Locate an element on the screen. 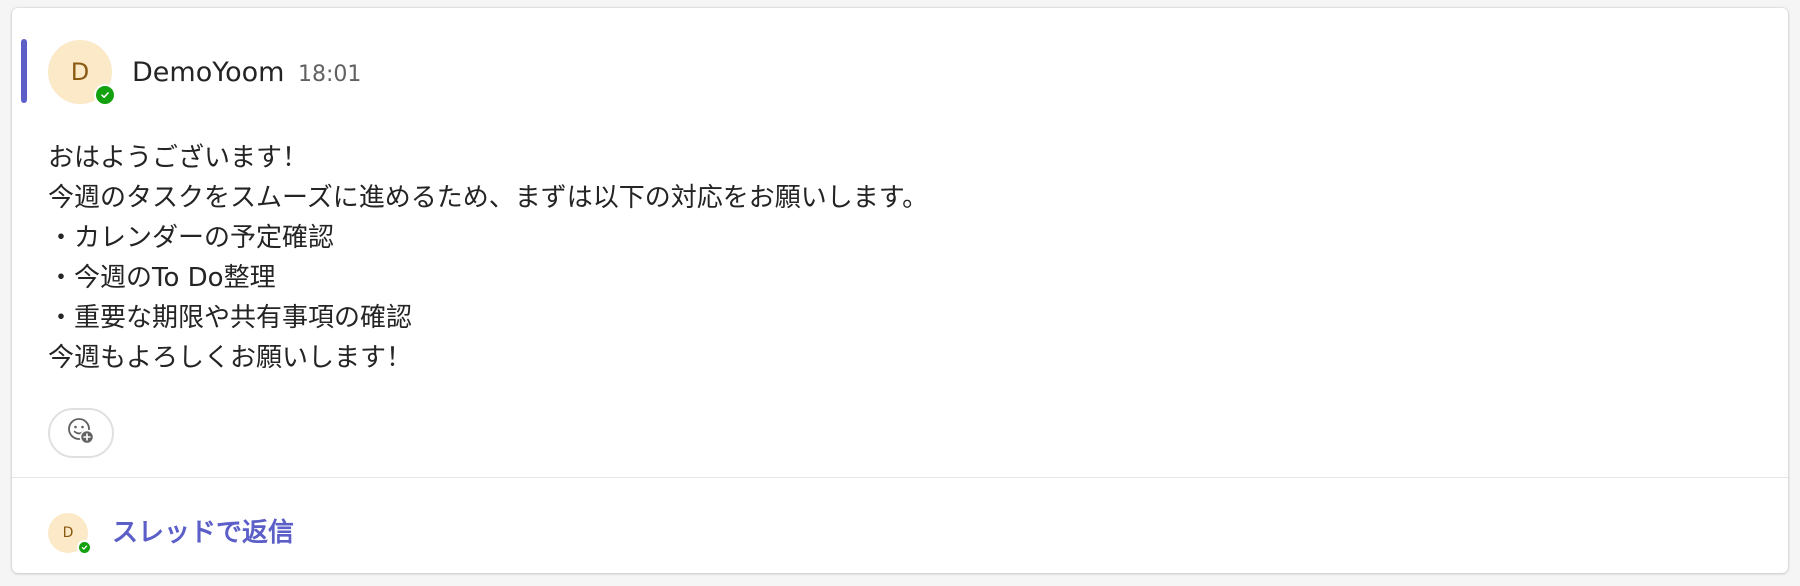  unread-accent-bar is located at coordinates (24, 71).